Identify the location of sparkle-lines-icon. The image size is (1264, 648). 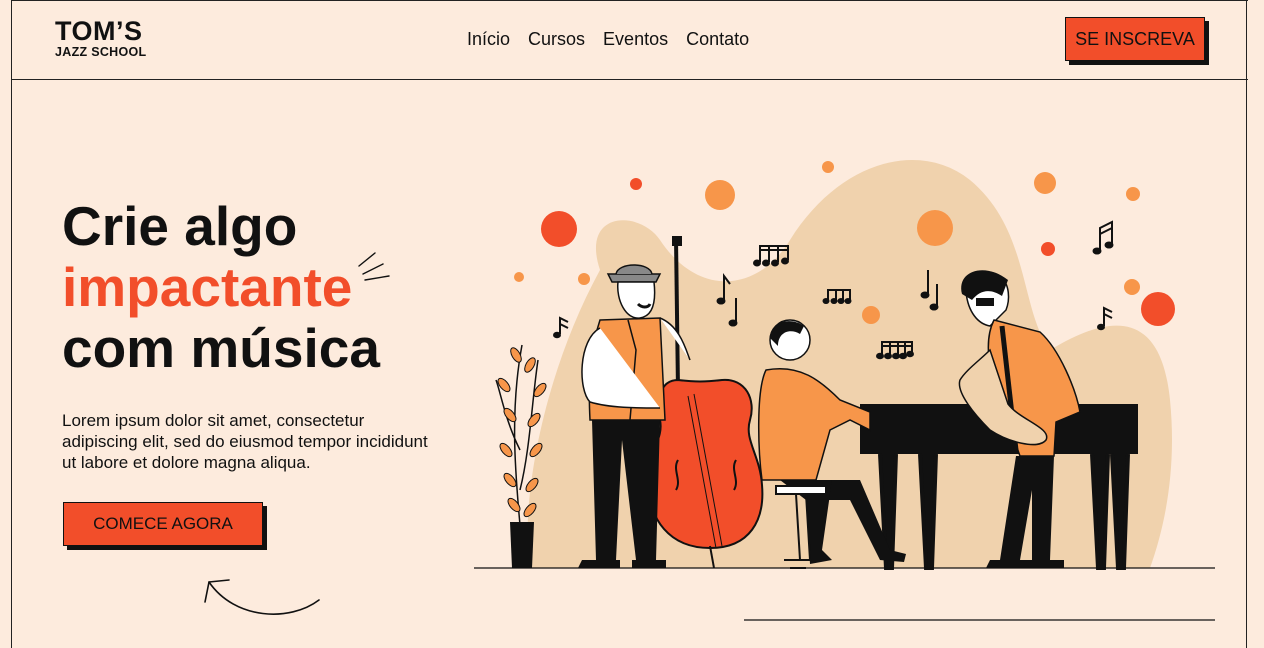
(374, 266).